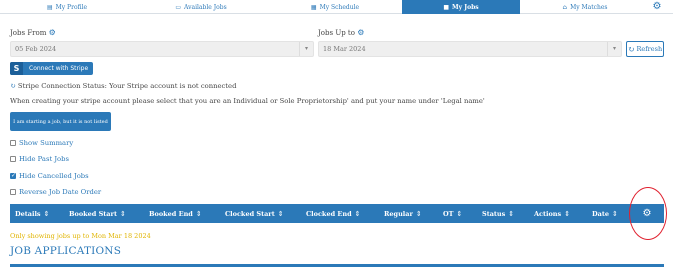  I want to click on show-summary-checkbox: Show Summary, so click(41, 143).